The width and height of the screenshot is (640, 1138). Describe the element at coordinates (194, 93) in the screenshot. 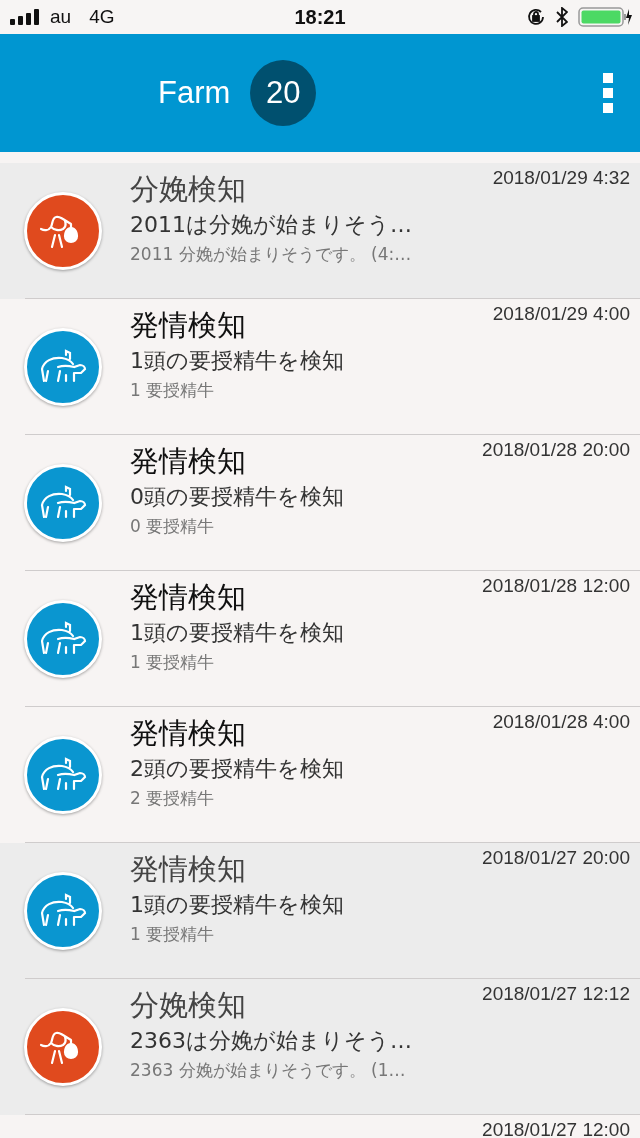

I see `farm-title: Farm` at that location.